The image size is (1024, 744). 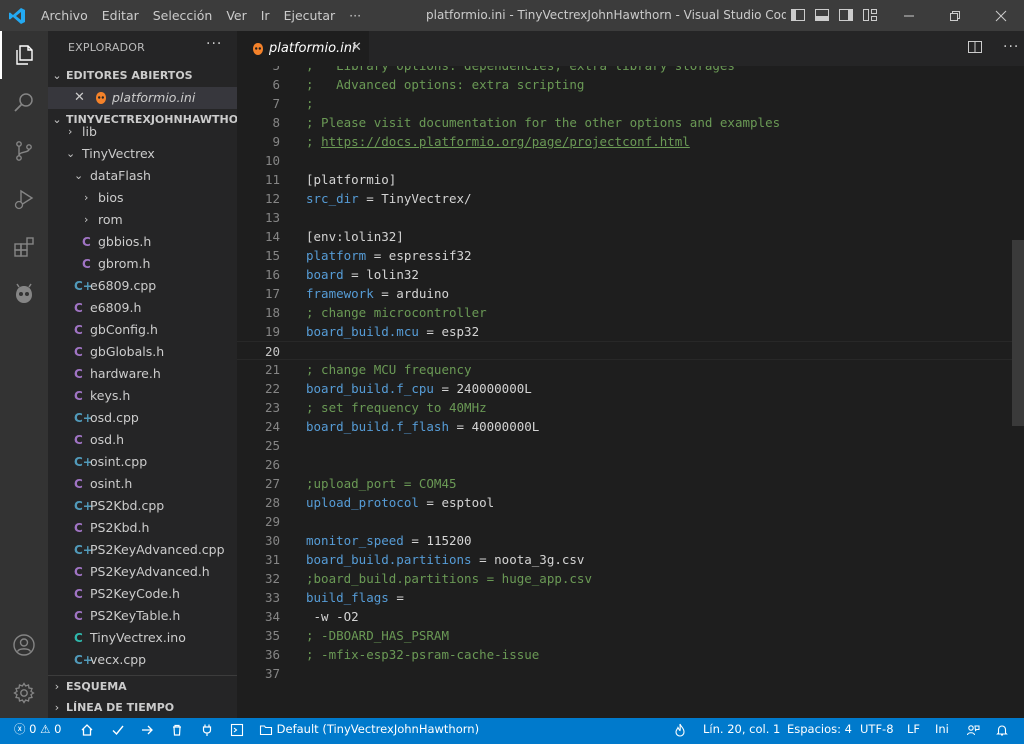 I want to click on pio-terminal-button, so click(x=237, y=731).